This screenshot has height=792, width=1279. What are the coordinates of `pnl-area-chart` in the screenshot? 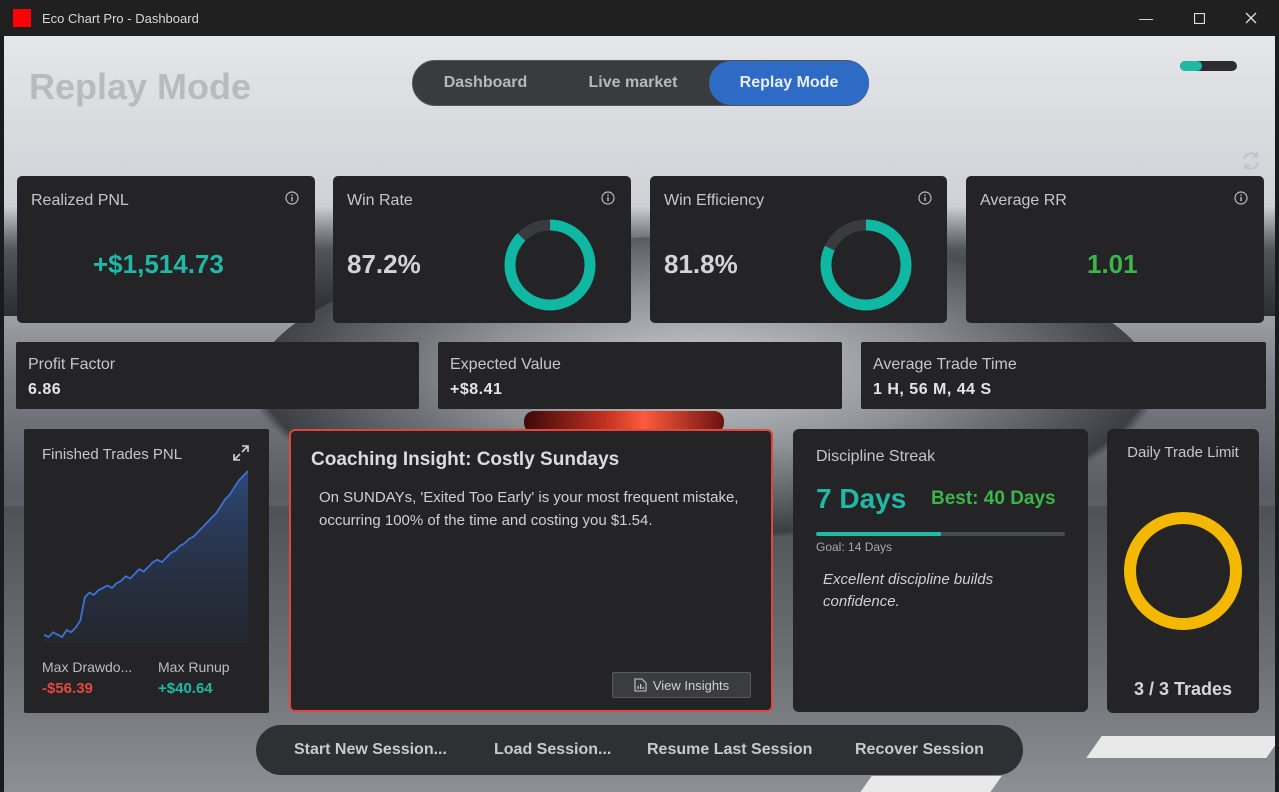 It's located at (146, 556).